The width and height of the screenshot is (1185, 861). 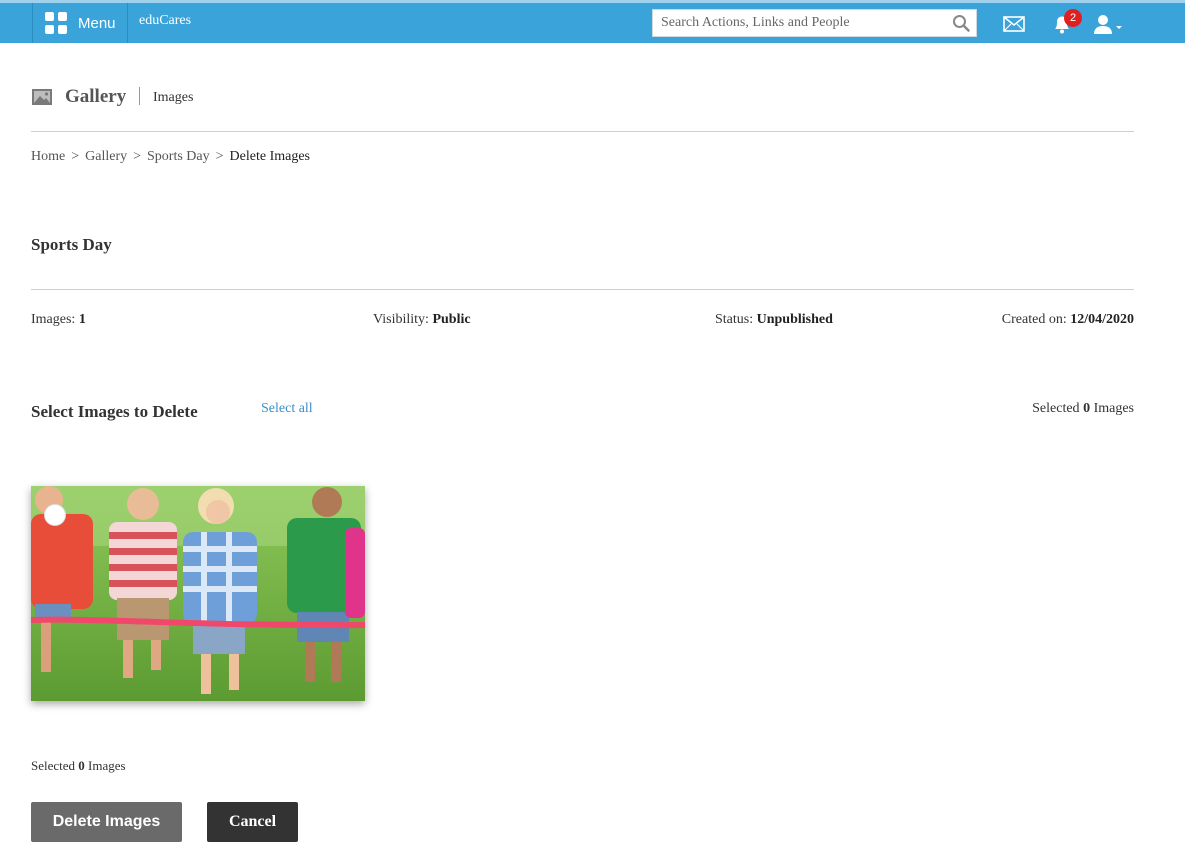 What do you see at coordinates (106, 157) in the screenshot?
I see `breadcrumb-gallery: Gallery` at bounding box center [106, 157].